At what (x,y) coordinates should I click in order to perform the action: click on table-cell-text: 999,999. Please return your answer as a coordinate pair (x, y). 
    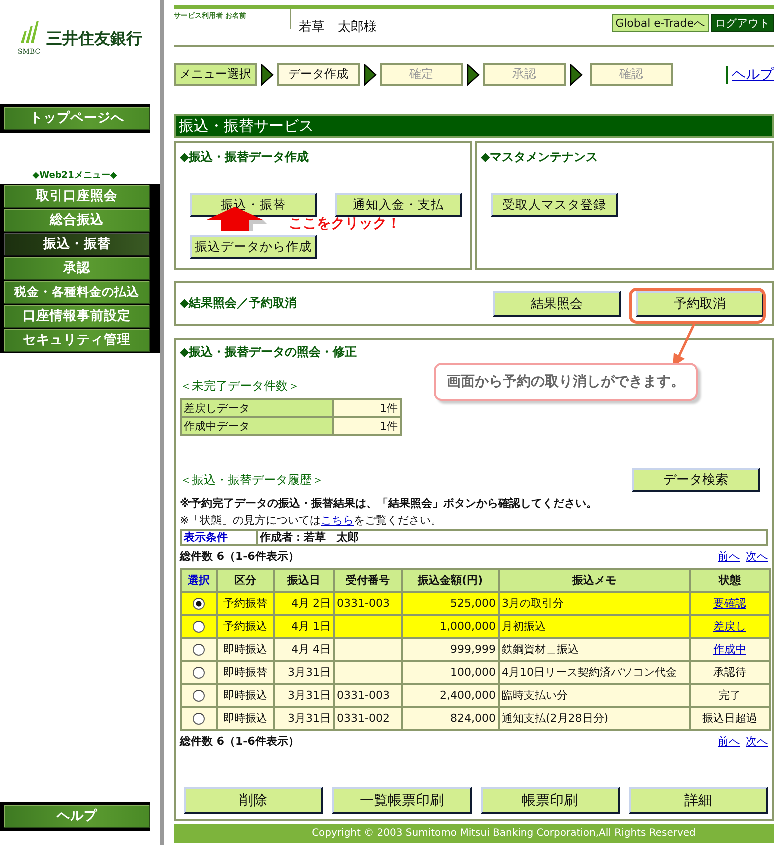
    Looking at the image, I should click on (473, 649).